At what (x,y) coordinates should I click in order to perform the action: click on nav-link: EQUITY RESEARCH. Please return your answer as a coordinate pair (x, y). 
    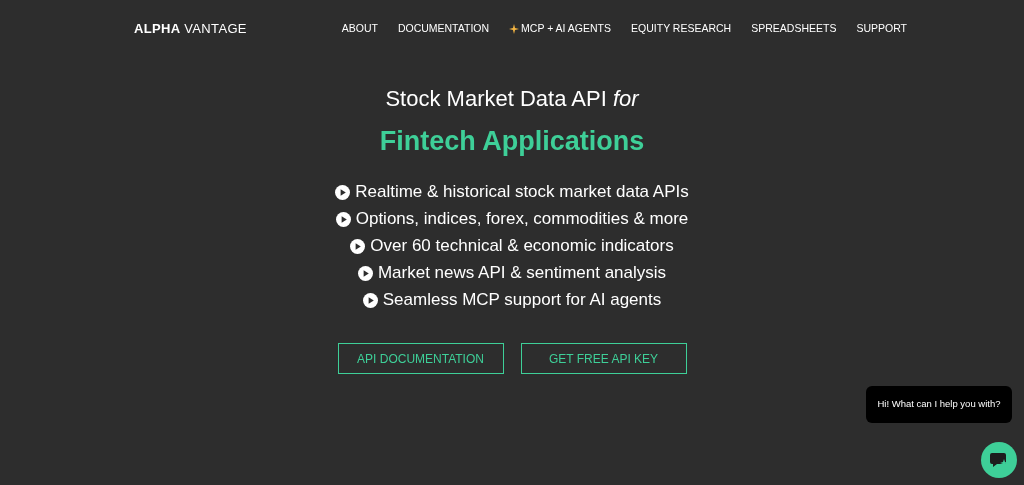
    Looking at the image, I should click on (681, 29).